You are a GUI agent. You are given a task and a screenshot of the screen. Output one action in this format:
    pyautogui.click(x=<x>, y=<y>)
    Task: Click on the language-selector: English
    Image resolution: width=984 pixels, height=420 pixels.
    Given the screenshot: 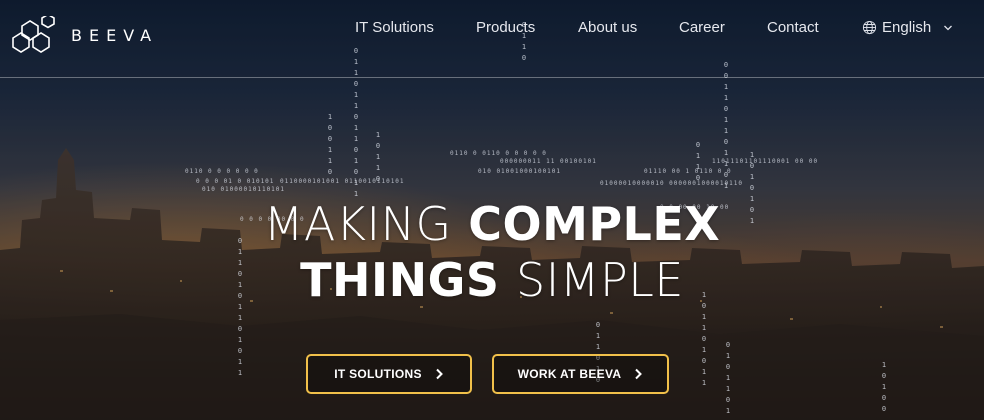 What is the action you would take?
    pyautogui.click(x=908, y=27)
    